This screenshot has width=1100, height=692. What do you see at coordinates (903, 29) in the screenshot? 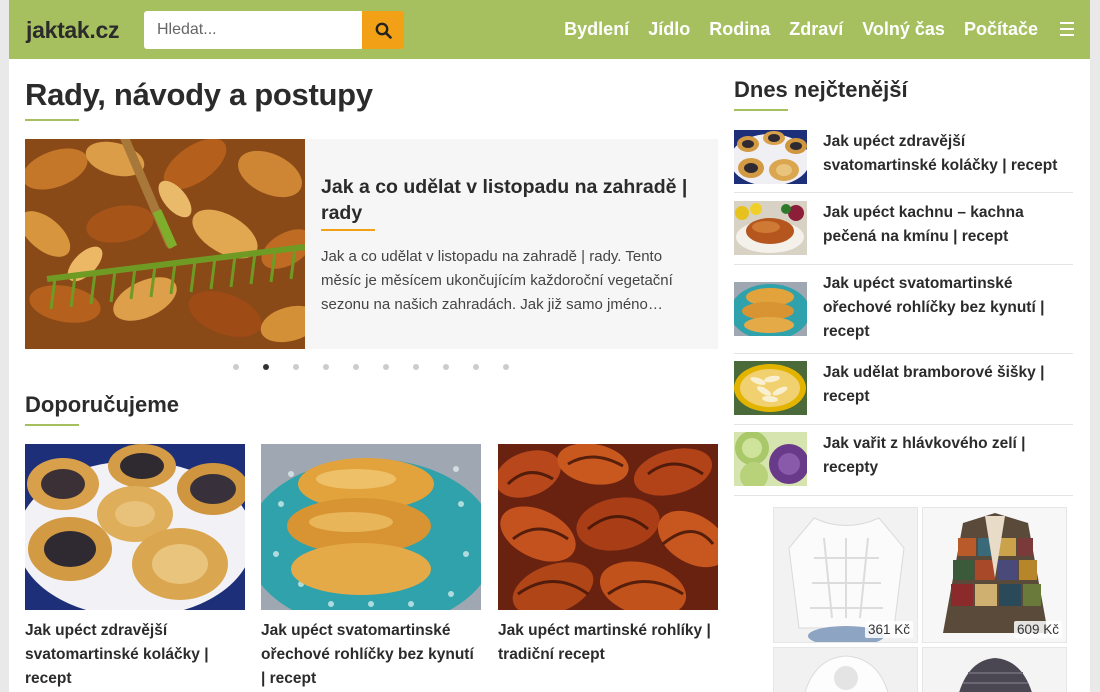
I see `nav-item-volny-cas: Volný čas` at bounding box center [903, 29].